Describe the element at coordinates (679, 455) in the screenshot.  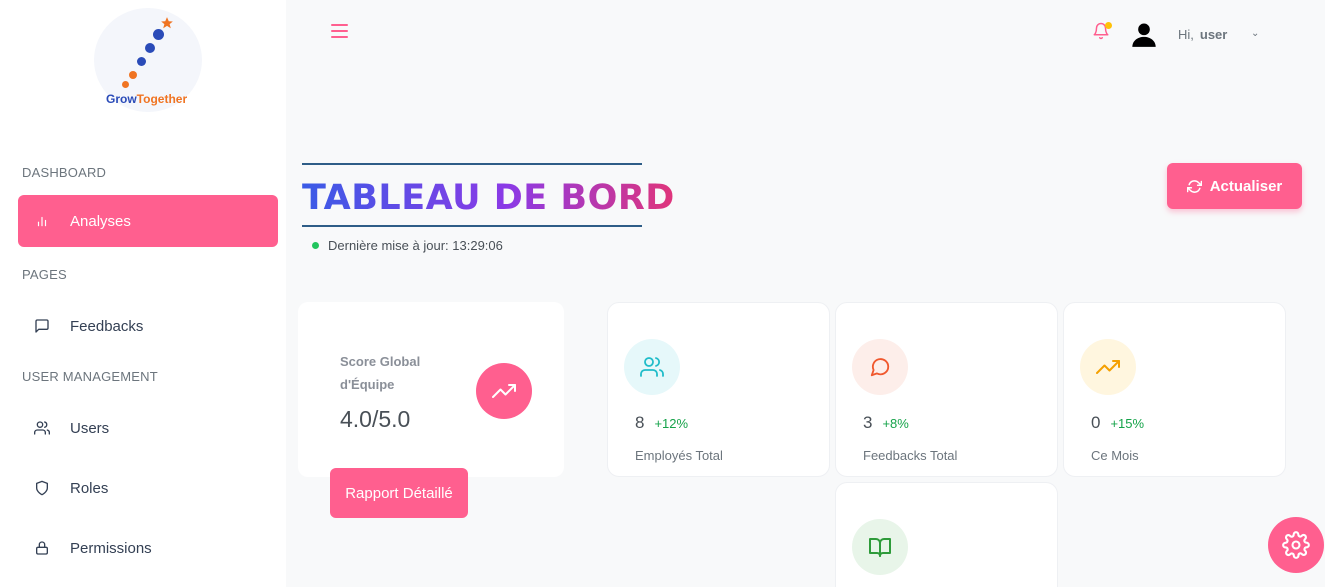
I see `stat-label: Employés Total` at that location.